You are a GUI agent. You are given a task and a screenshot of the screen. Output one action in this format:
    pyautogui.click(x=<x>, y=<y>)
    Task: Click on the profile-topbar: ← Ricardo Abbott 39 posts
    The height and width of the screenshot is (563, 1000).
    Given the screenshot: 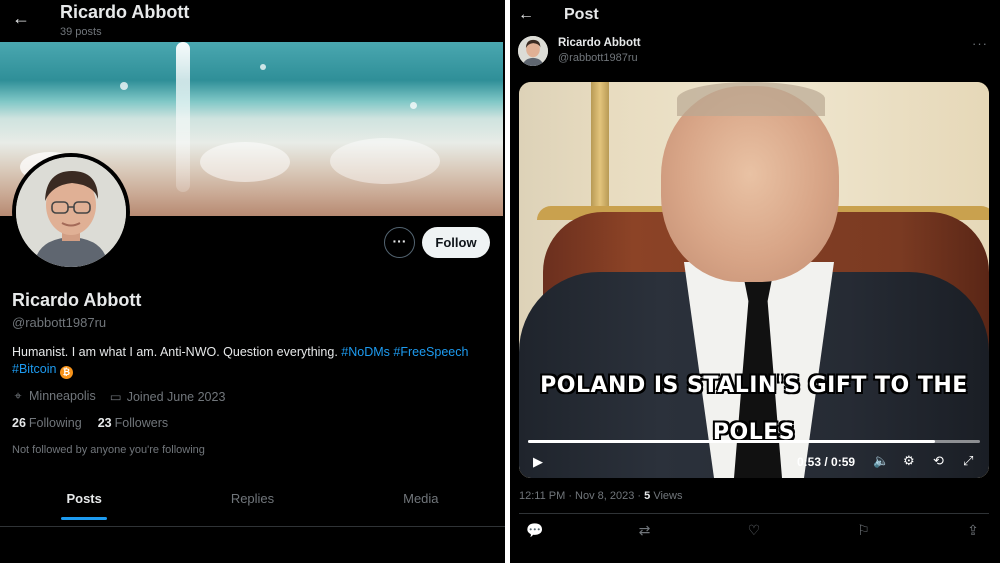 What is the action you would take?
    pyautogui.click(x=252, y=21)
    